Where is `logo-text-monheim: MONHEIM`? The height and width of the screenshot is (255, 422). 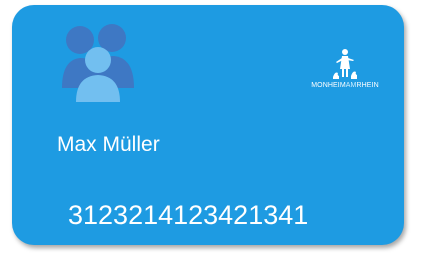
logo-text-monheim: MONHEIM is located at coordinates (328, 85).